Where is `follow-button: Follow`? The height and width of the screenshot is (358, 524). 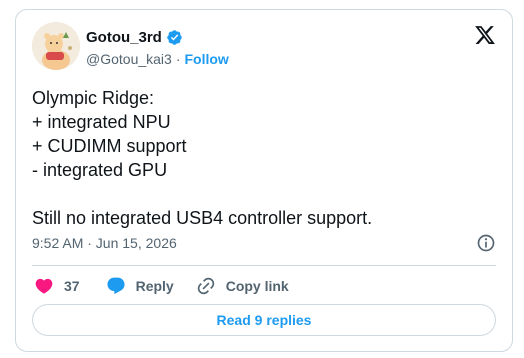
follow-button: Follow is located at coordinates (207, 59).